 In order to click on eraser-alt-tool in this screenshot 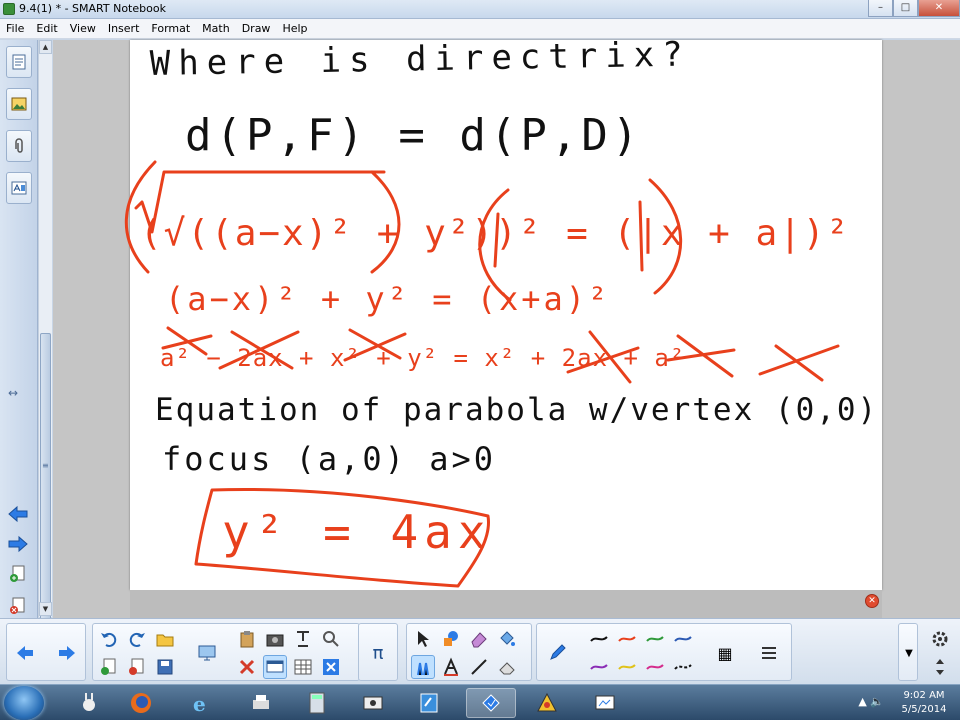, I will do `click(507, 667)`.